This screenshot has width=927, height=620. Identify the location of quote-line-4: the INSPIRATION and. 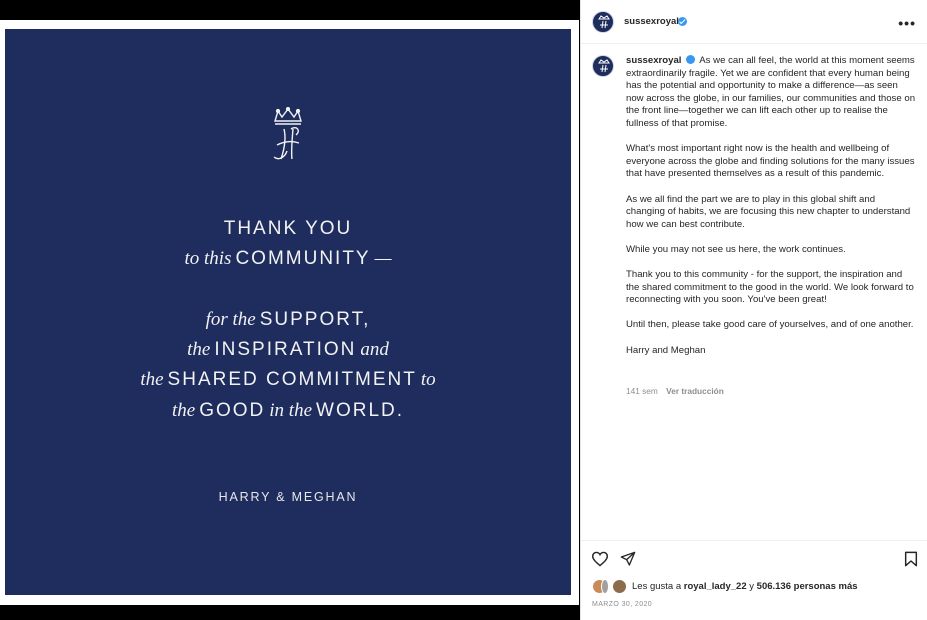
(288, 350).